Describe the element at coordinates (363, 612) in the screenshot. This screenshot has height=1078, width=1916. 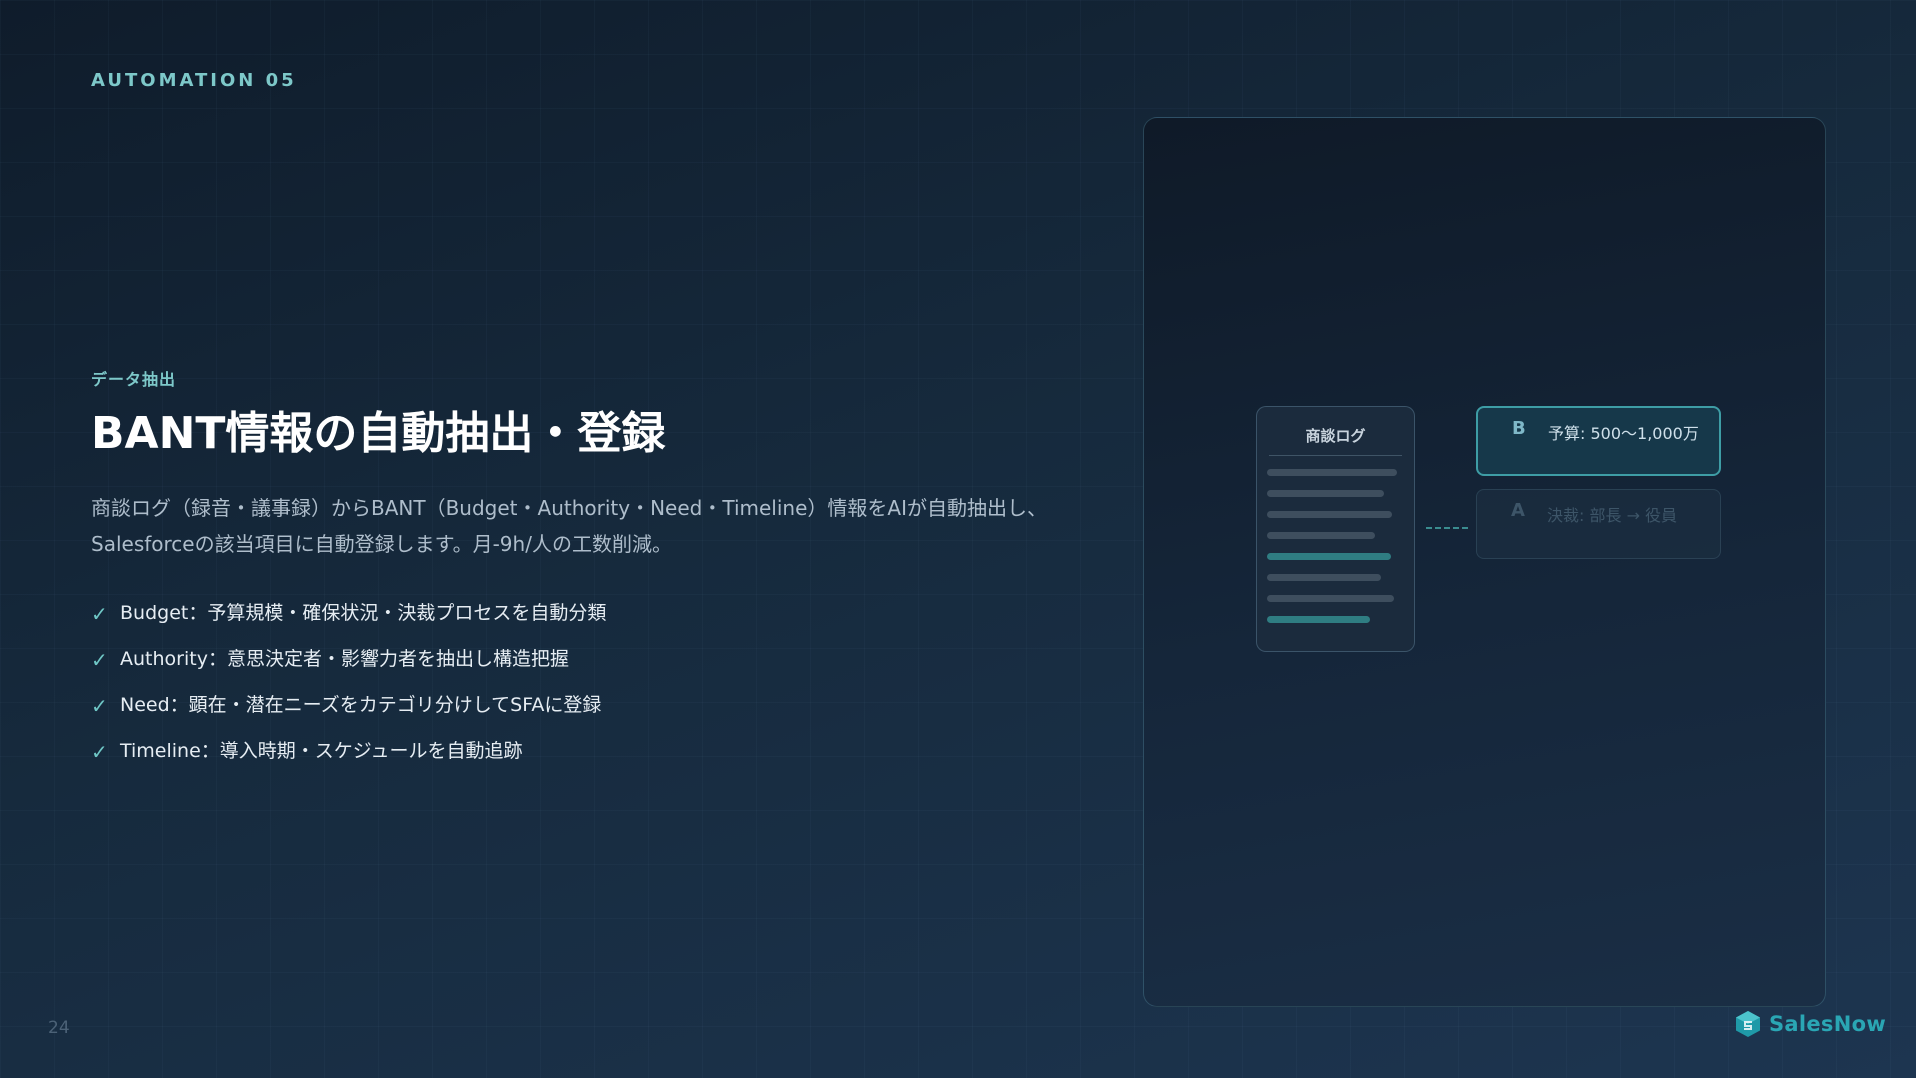
I see `list-item-text: Budget：予算規模・確保状況・決裁プロセスを自動分類` at that location.